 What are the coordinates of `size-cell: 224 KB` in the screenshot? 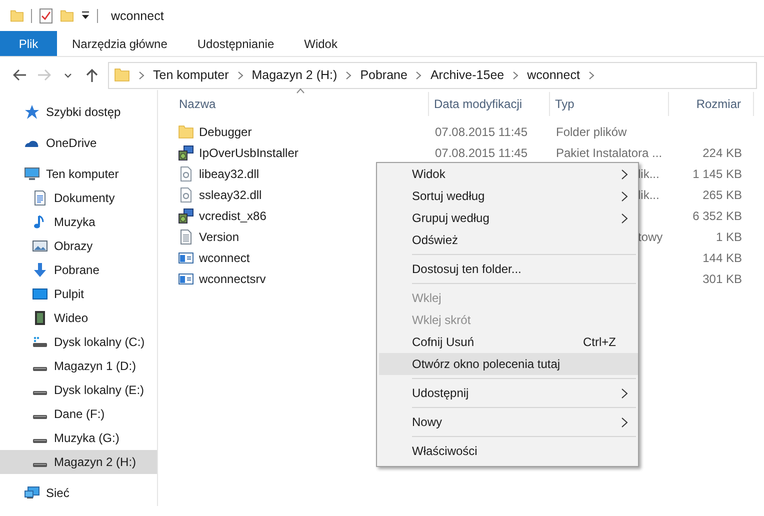 It's located at (722, 153).